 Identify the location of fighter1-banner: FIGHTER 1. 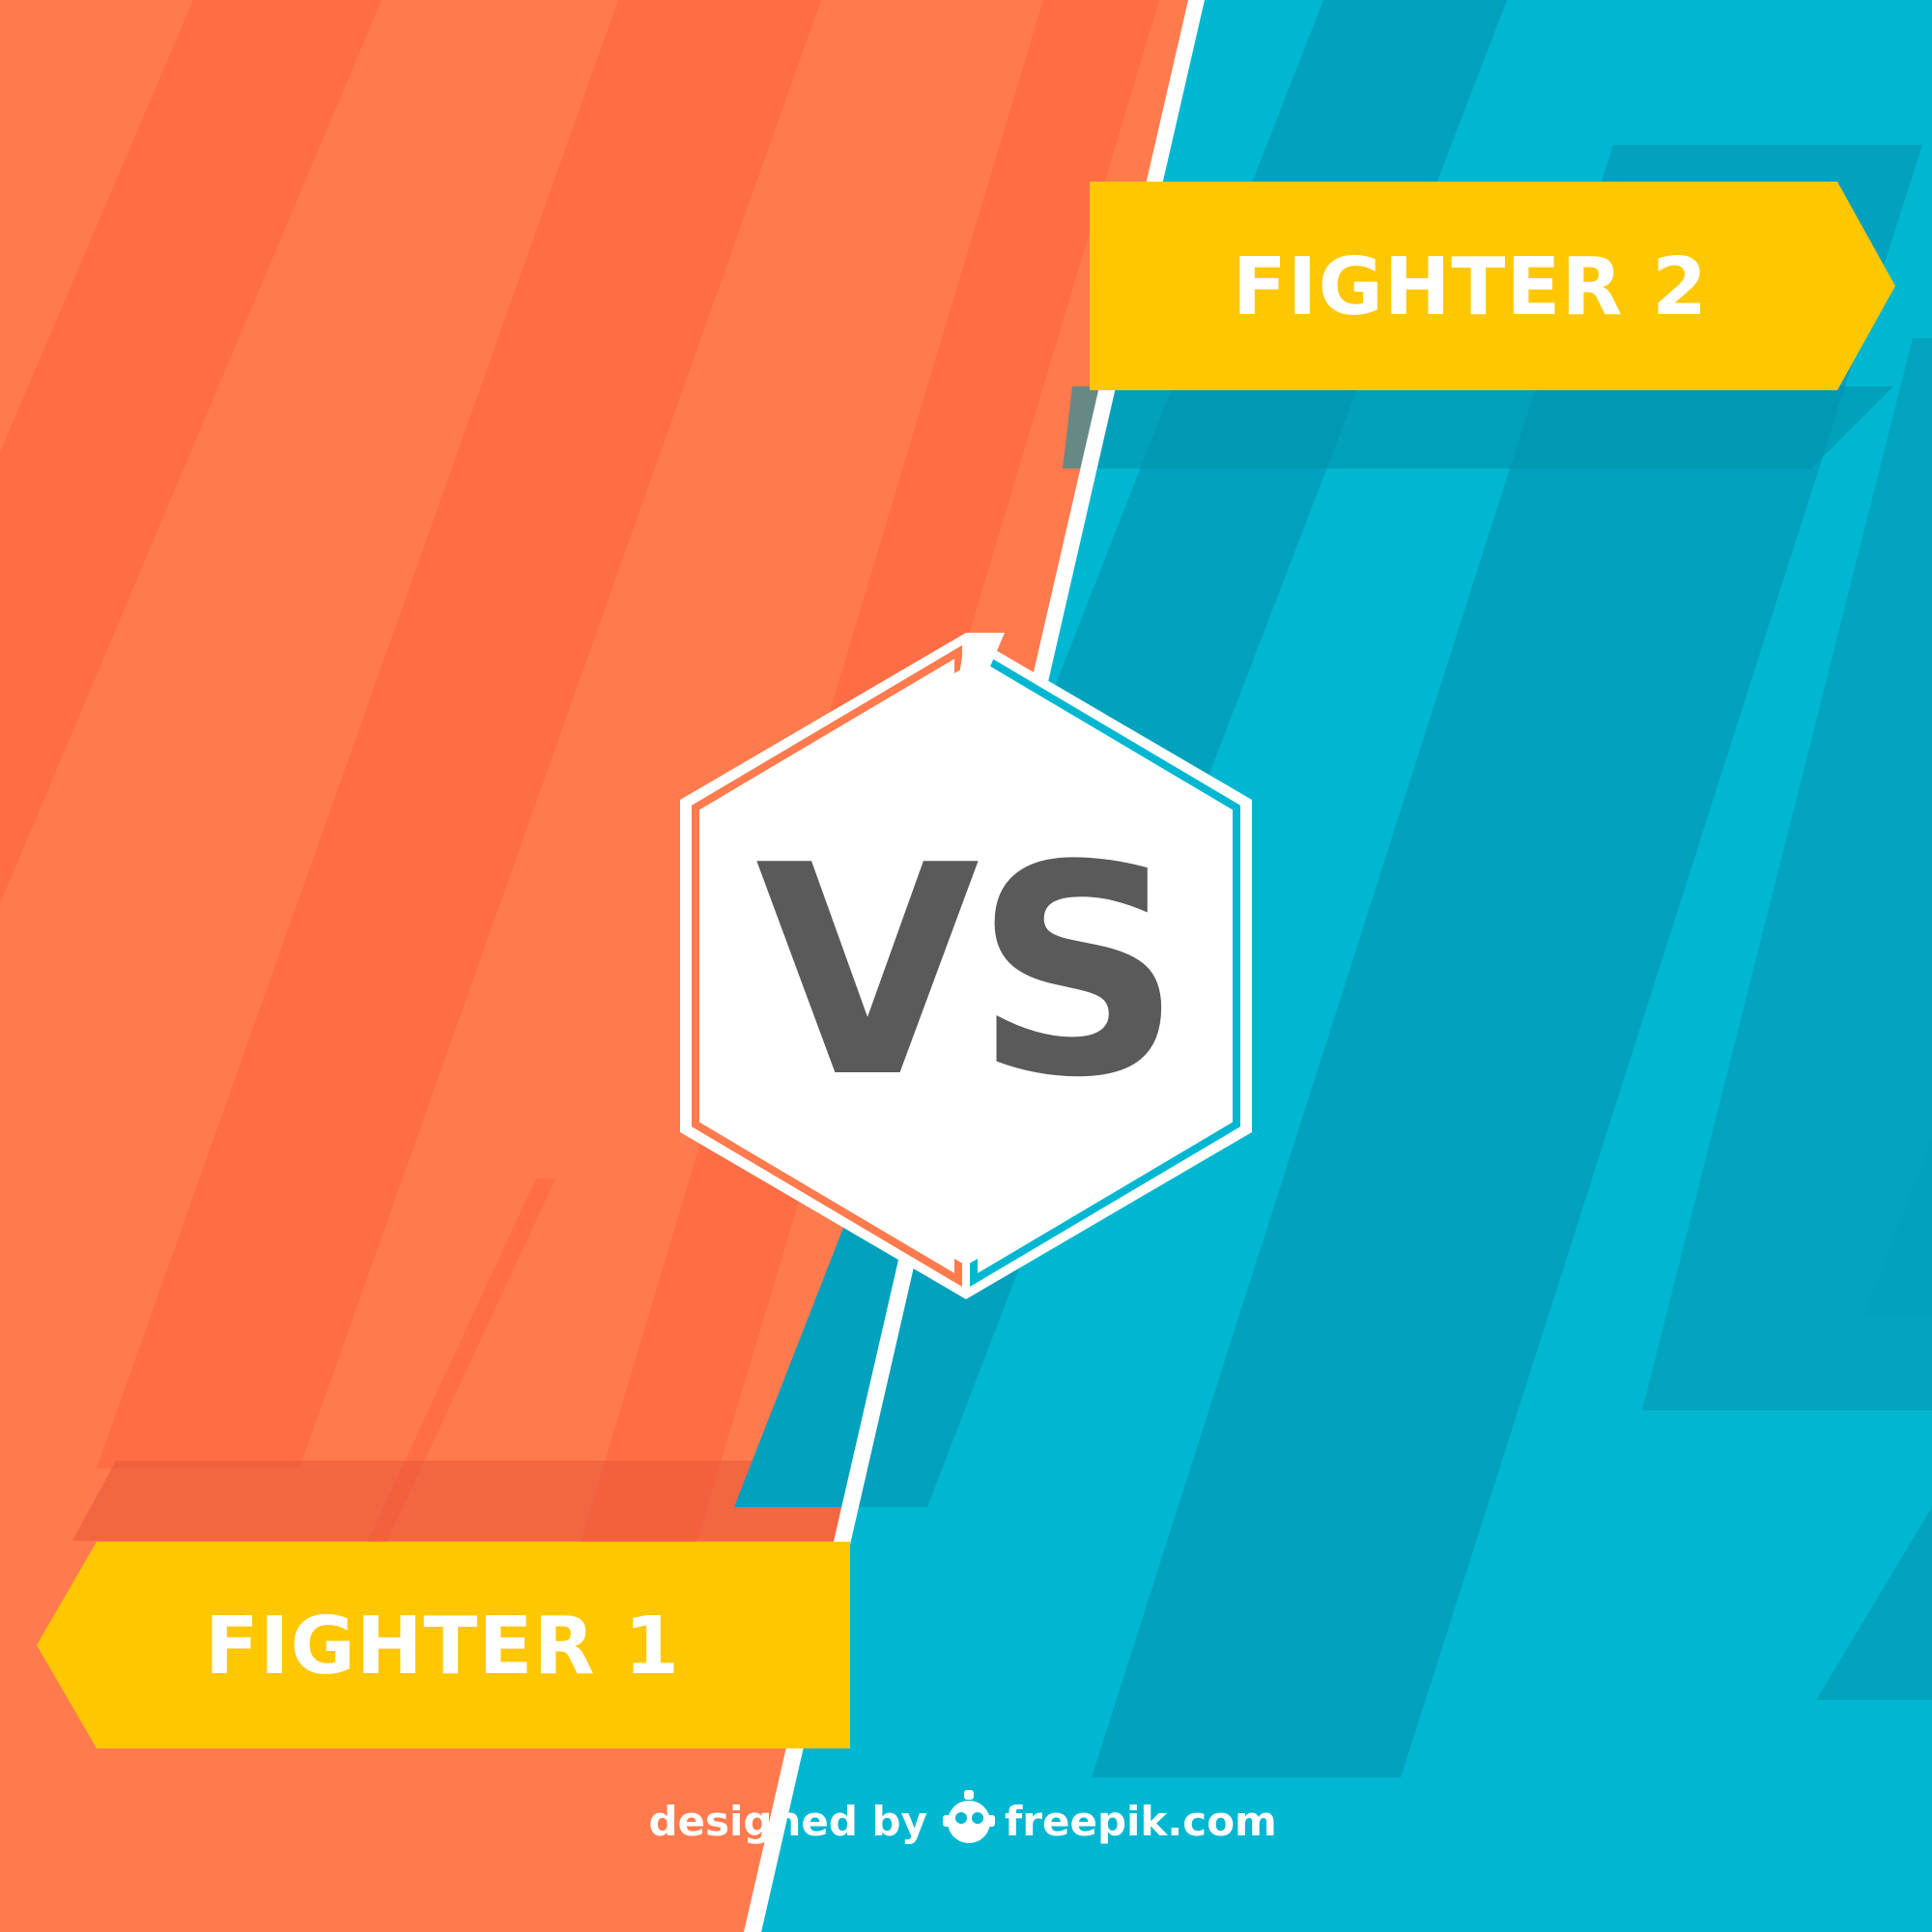
(443, 1645).